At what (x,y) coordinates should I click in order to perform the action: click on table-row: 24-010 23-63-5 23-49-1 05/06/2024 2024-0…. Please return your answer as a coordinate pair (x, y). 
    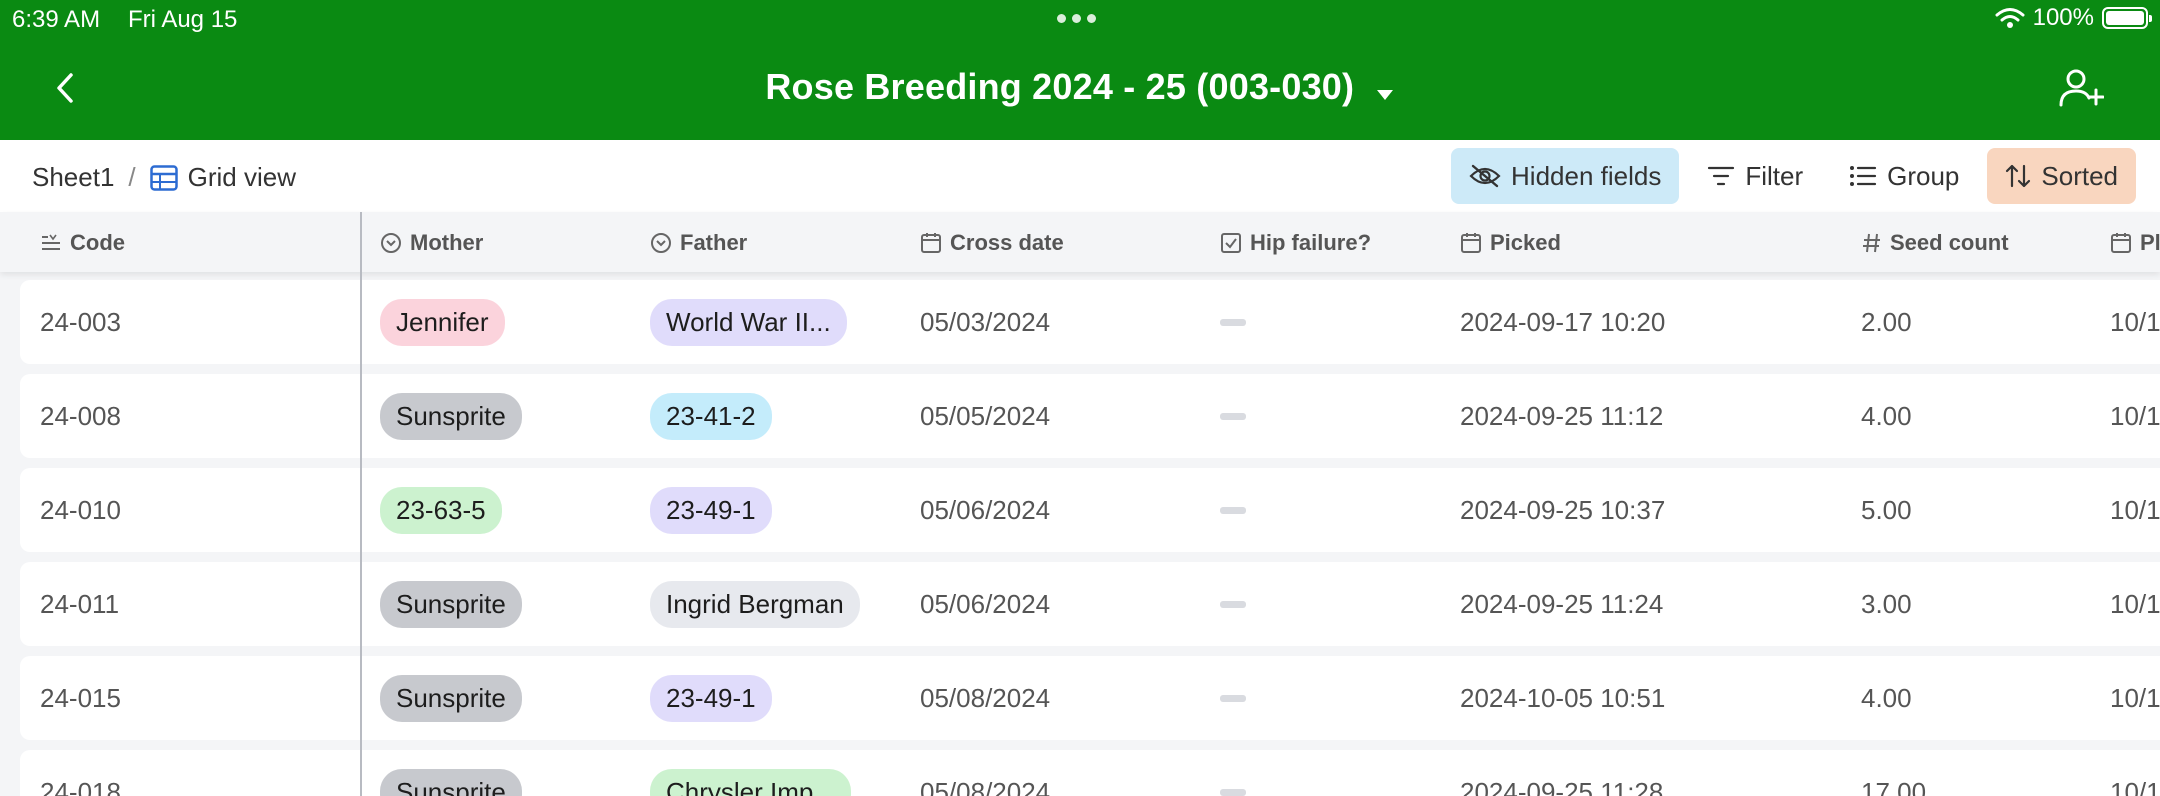
    Looking at the image, I should click on (1090, 510).